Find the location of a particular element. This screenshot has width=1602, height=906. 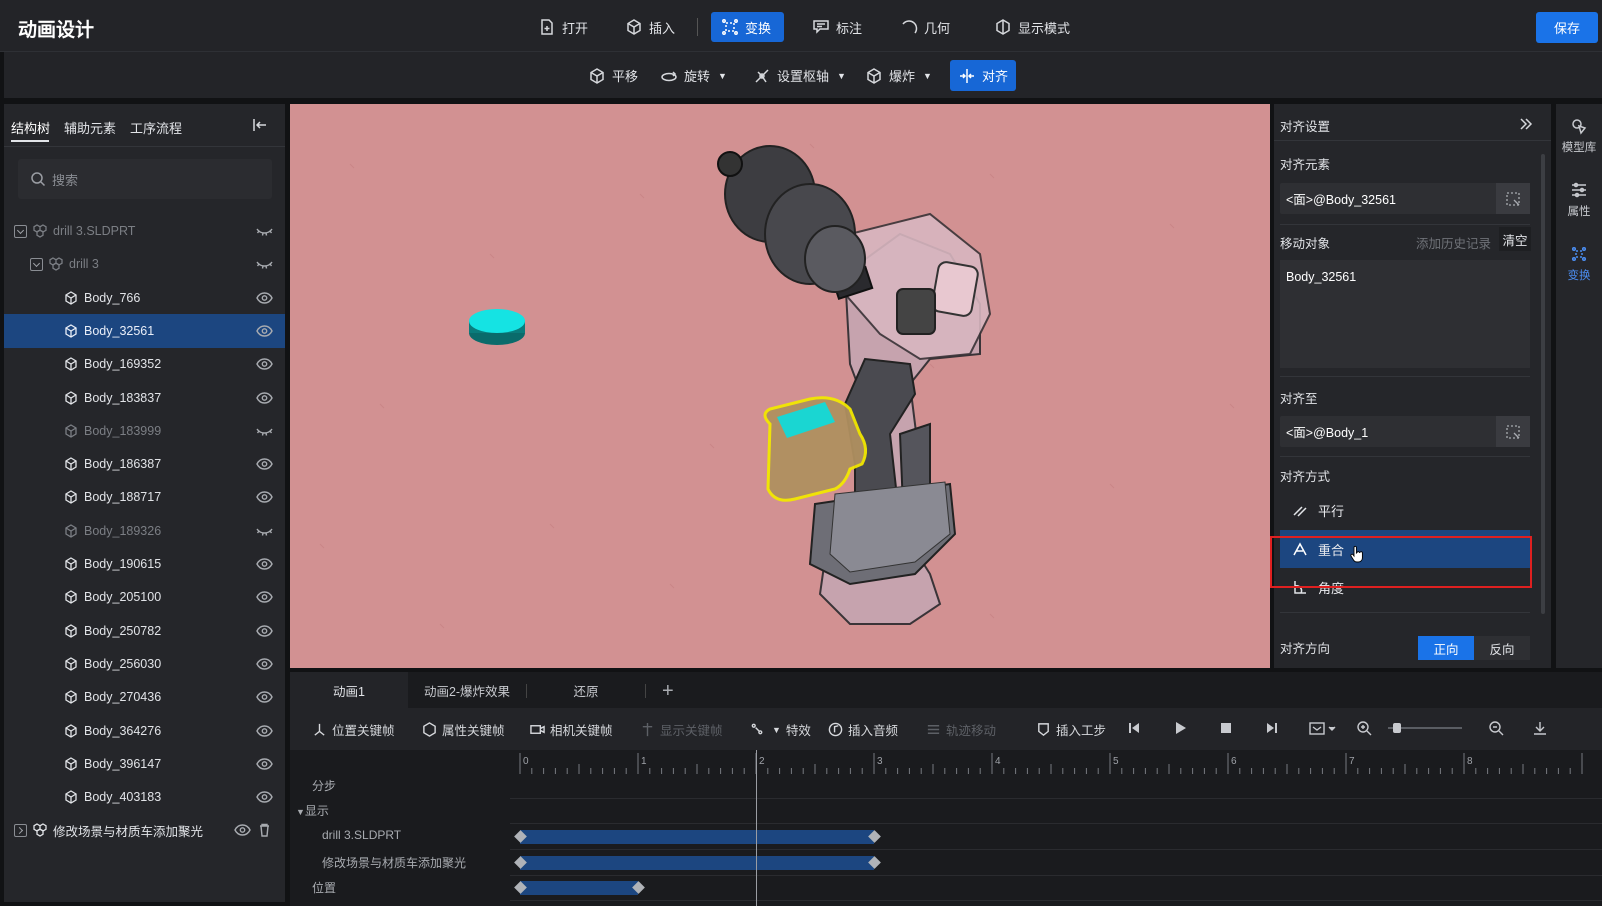

track-label: 分步 is located at coordinates (324, 785).